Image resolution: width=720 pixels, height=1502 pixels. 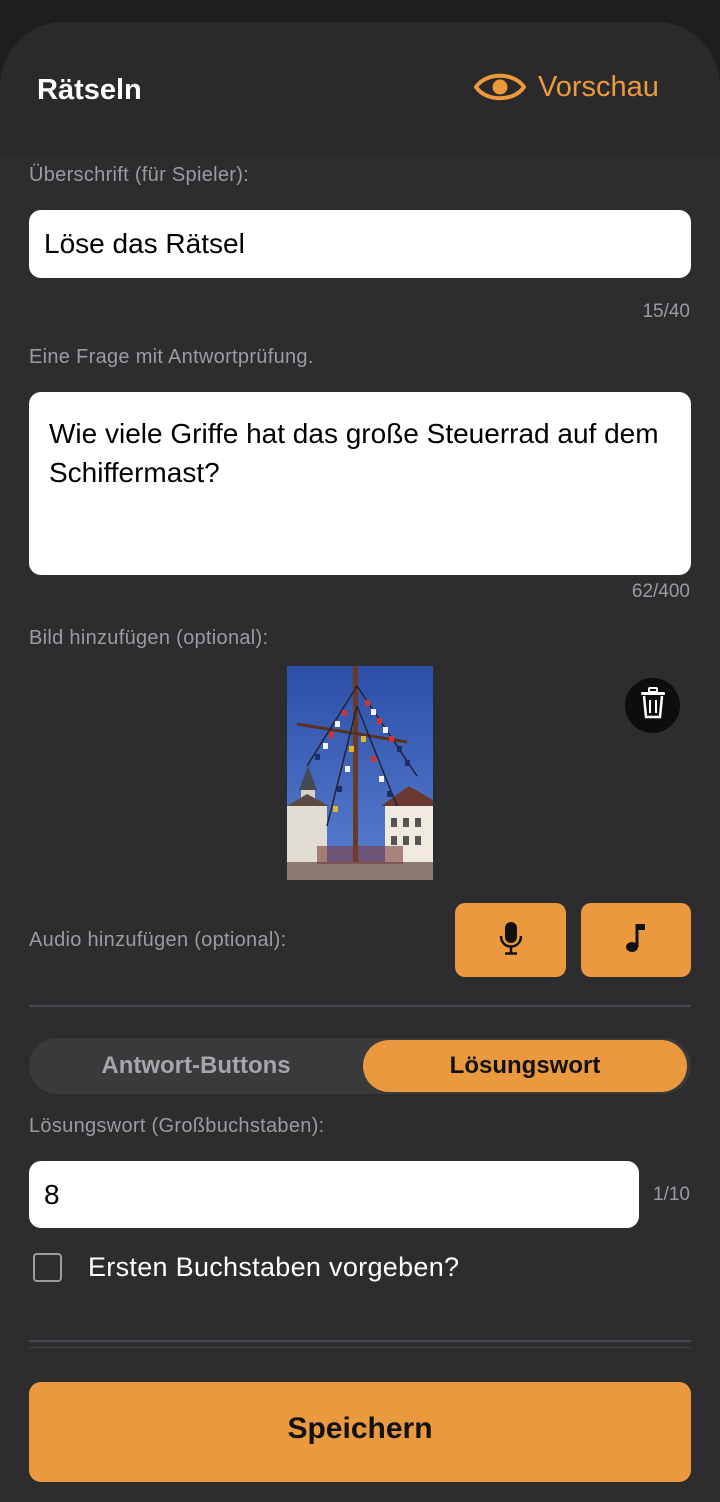 I want to click on page-title: Rätseln, so click(x=89, y=90).